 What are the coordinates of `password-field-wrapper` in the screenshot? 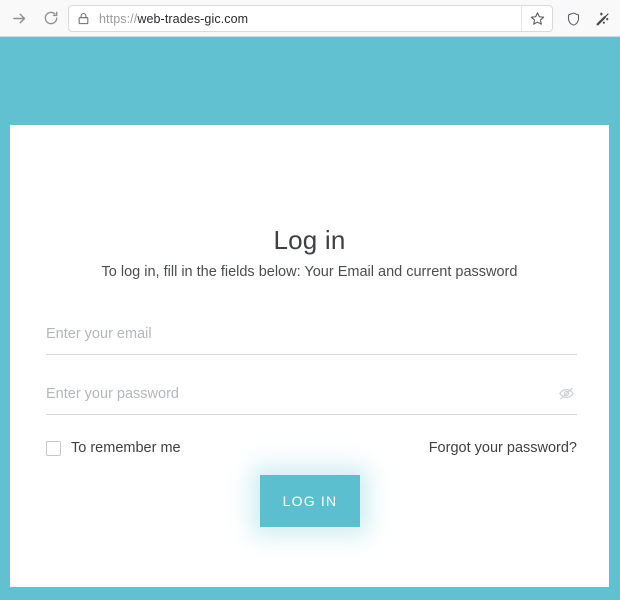 It's located at (311, 395).